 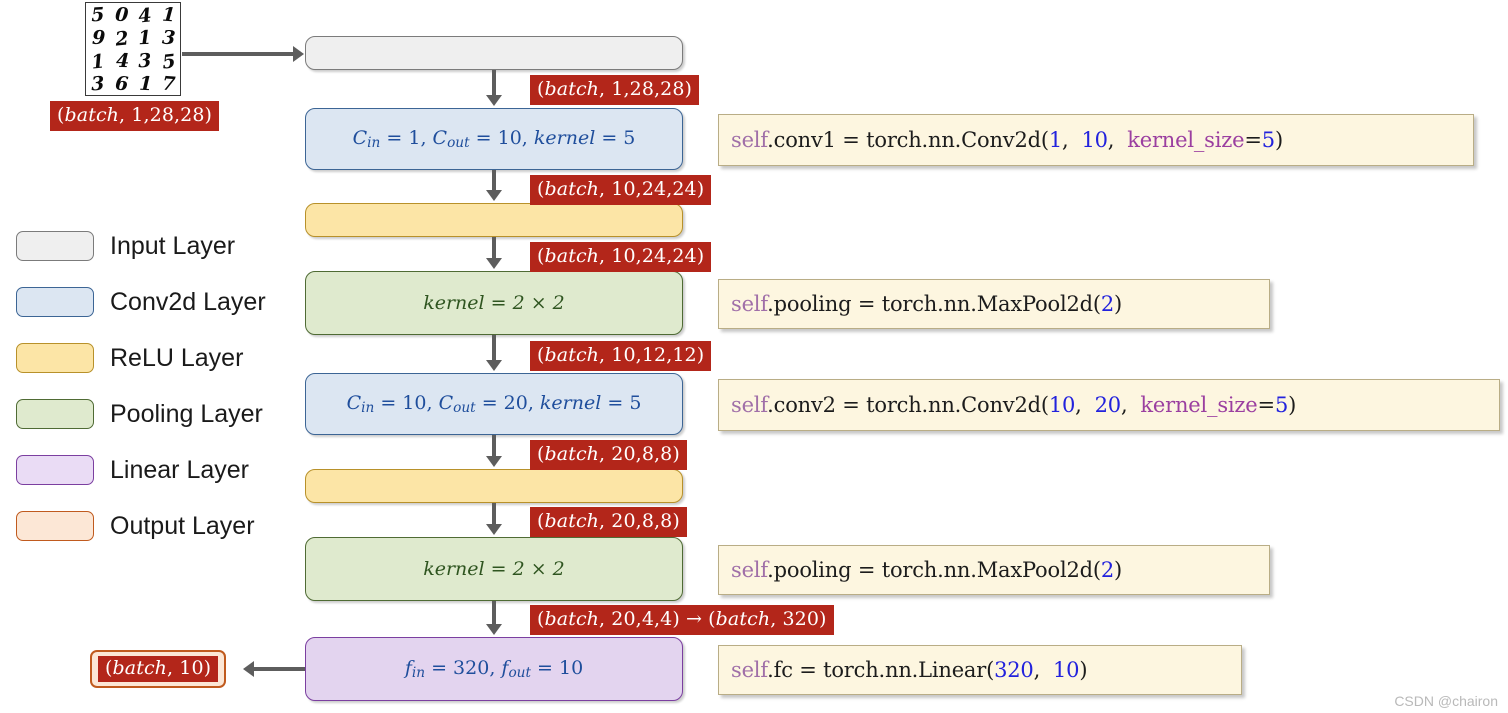 I want to click on output-shape-label: (batch, 10), so click(x=158, y=669).